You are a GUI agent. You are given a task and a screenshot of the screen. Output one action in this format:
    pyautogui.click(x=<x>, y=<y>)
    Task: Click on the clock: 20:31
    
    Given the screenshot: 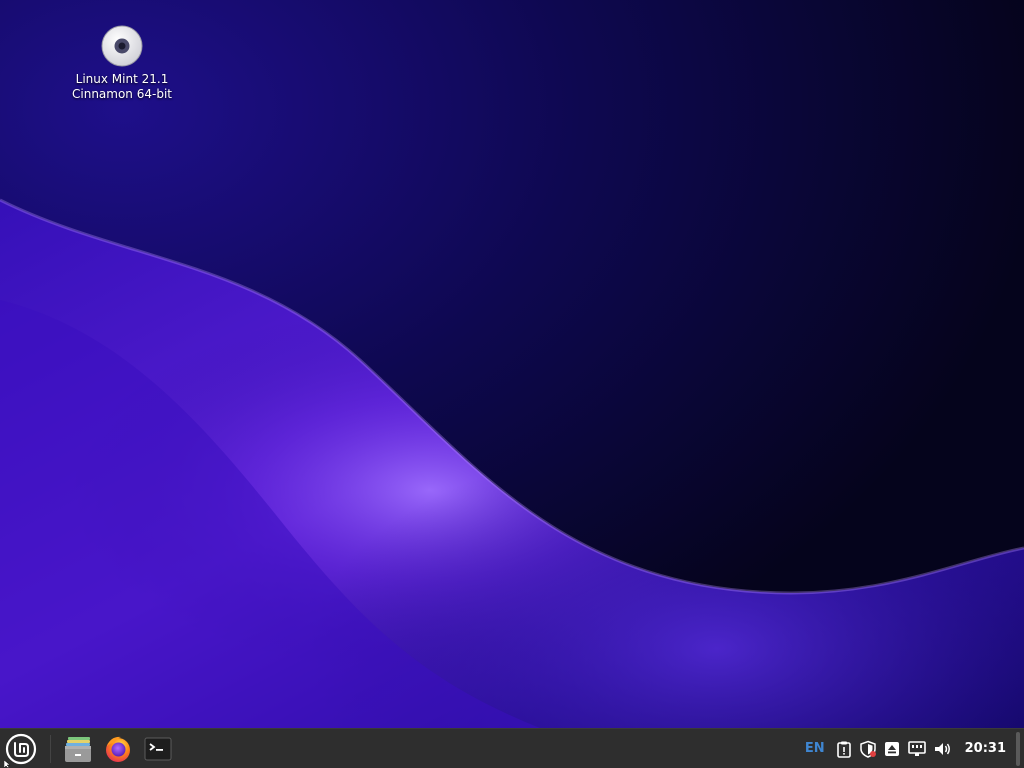 What is the action you would take?
    pyautogui.click(x=986, y=748)
    